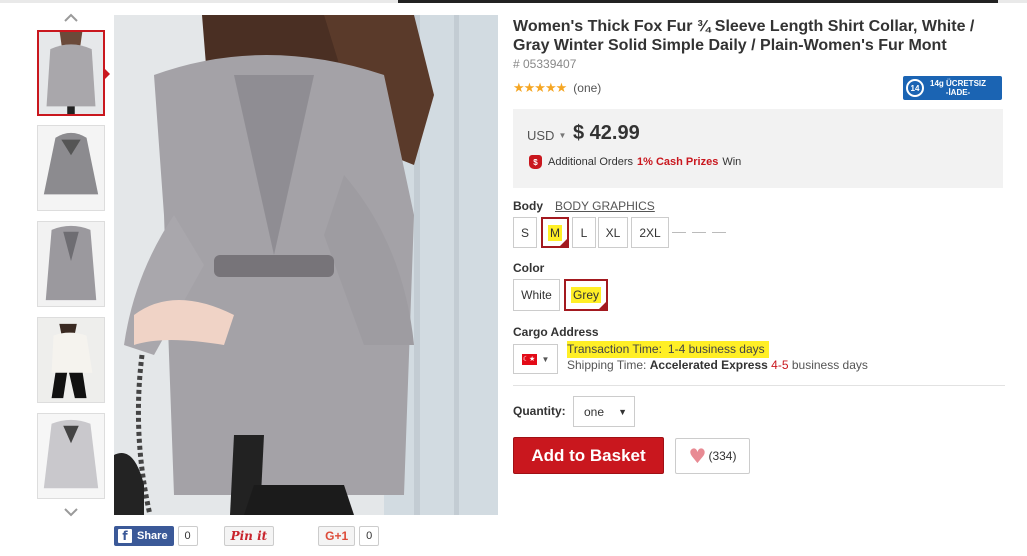  What do you see at coordinates (71, 18) in the screenshot?
I see `chevron-up-icon` at bounding box center [71, 18].